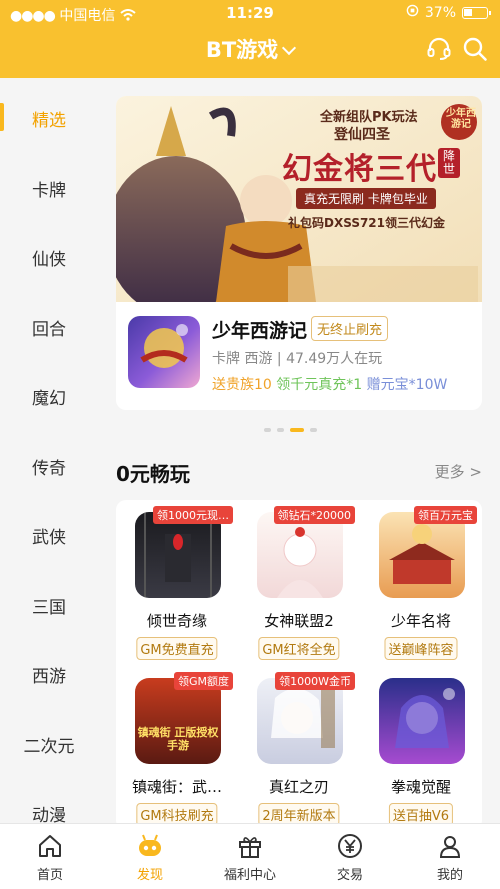  What do you see at coordinates (299, 620) in the screenshot?
I see `game-name: 女神联盟2` at bounding box center [299, 620].